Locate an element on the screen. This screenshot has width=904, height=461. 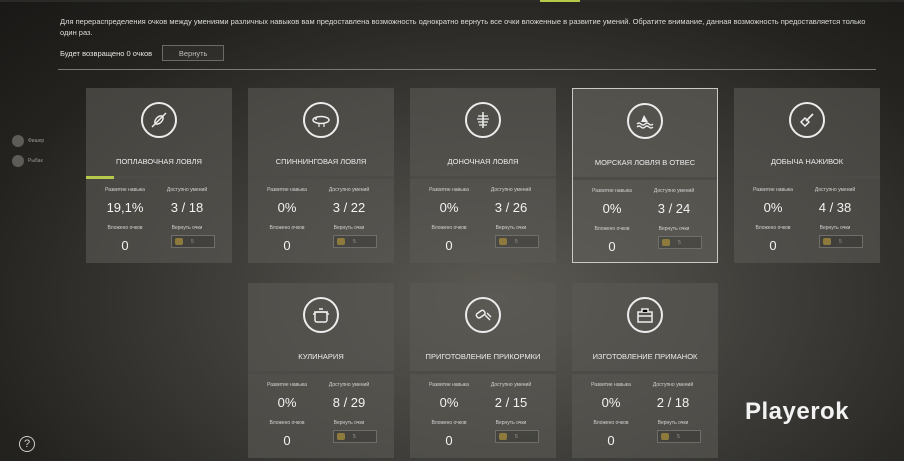
available-value: 3 / 18 is located at coordinates (187, 207).